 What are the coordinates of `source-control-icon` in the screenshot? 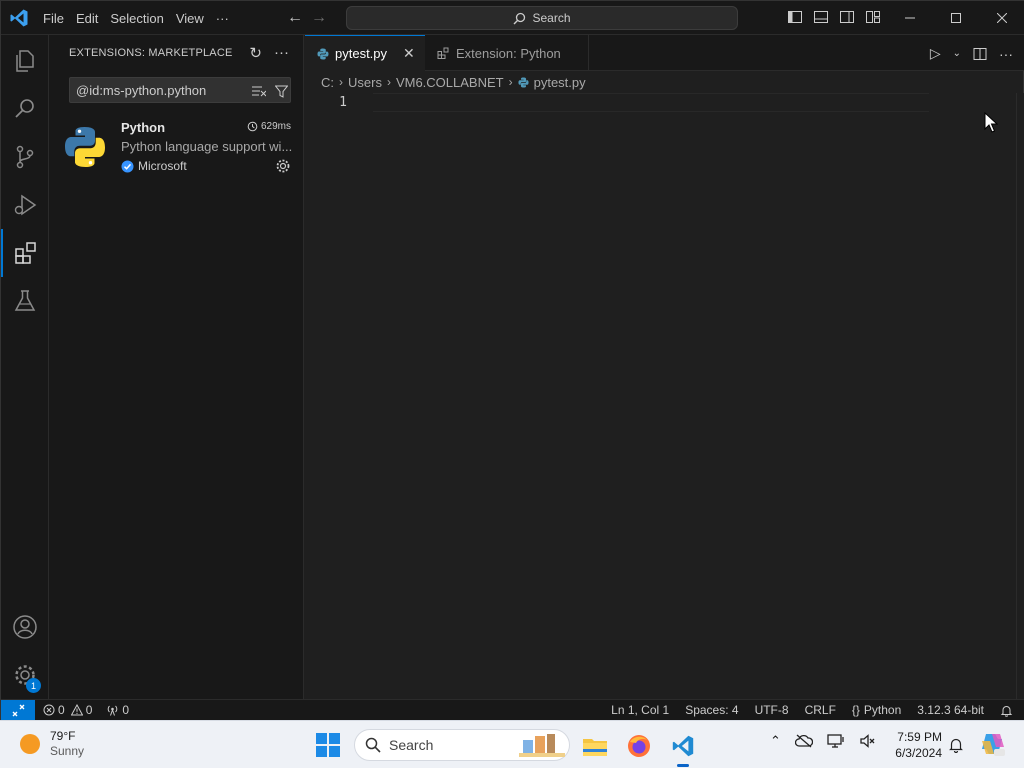 It's located at (25, 157).